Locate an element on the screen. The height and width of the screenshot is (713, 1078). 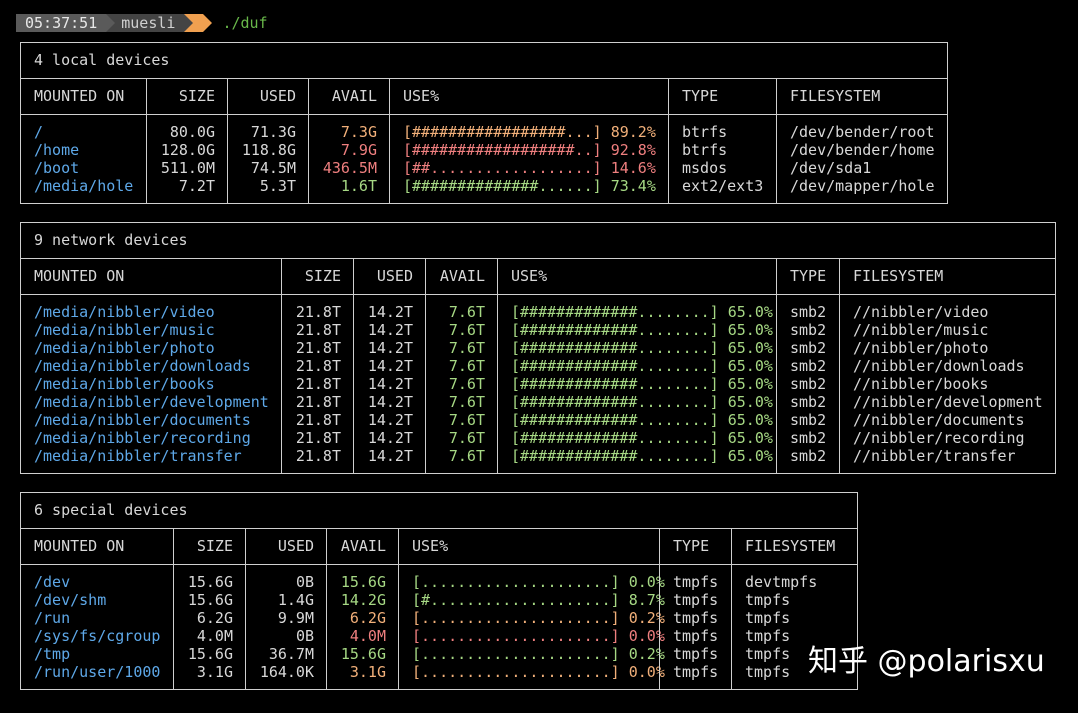
mount-point: /run/user/1000 is located at coordinates (97, 672).